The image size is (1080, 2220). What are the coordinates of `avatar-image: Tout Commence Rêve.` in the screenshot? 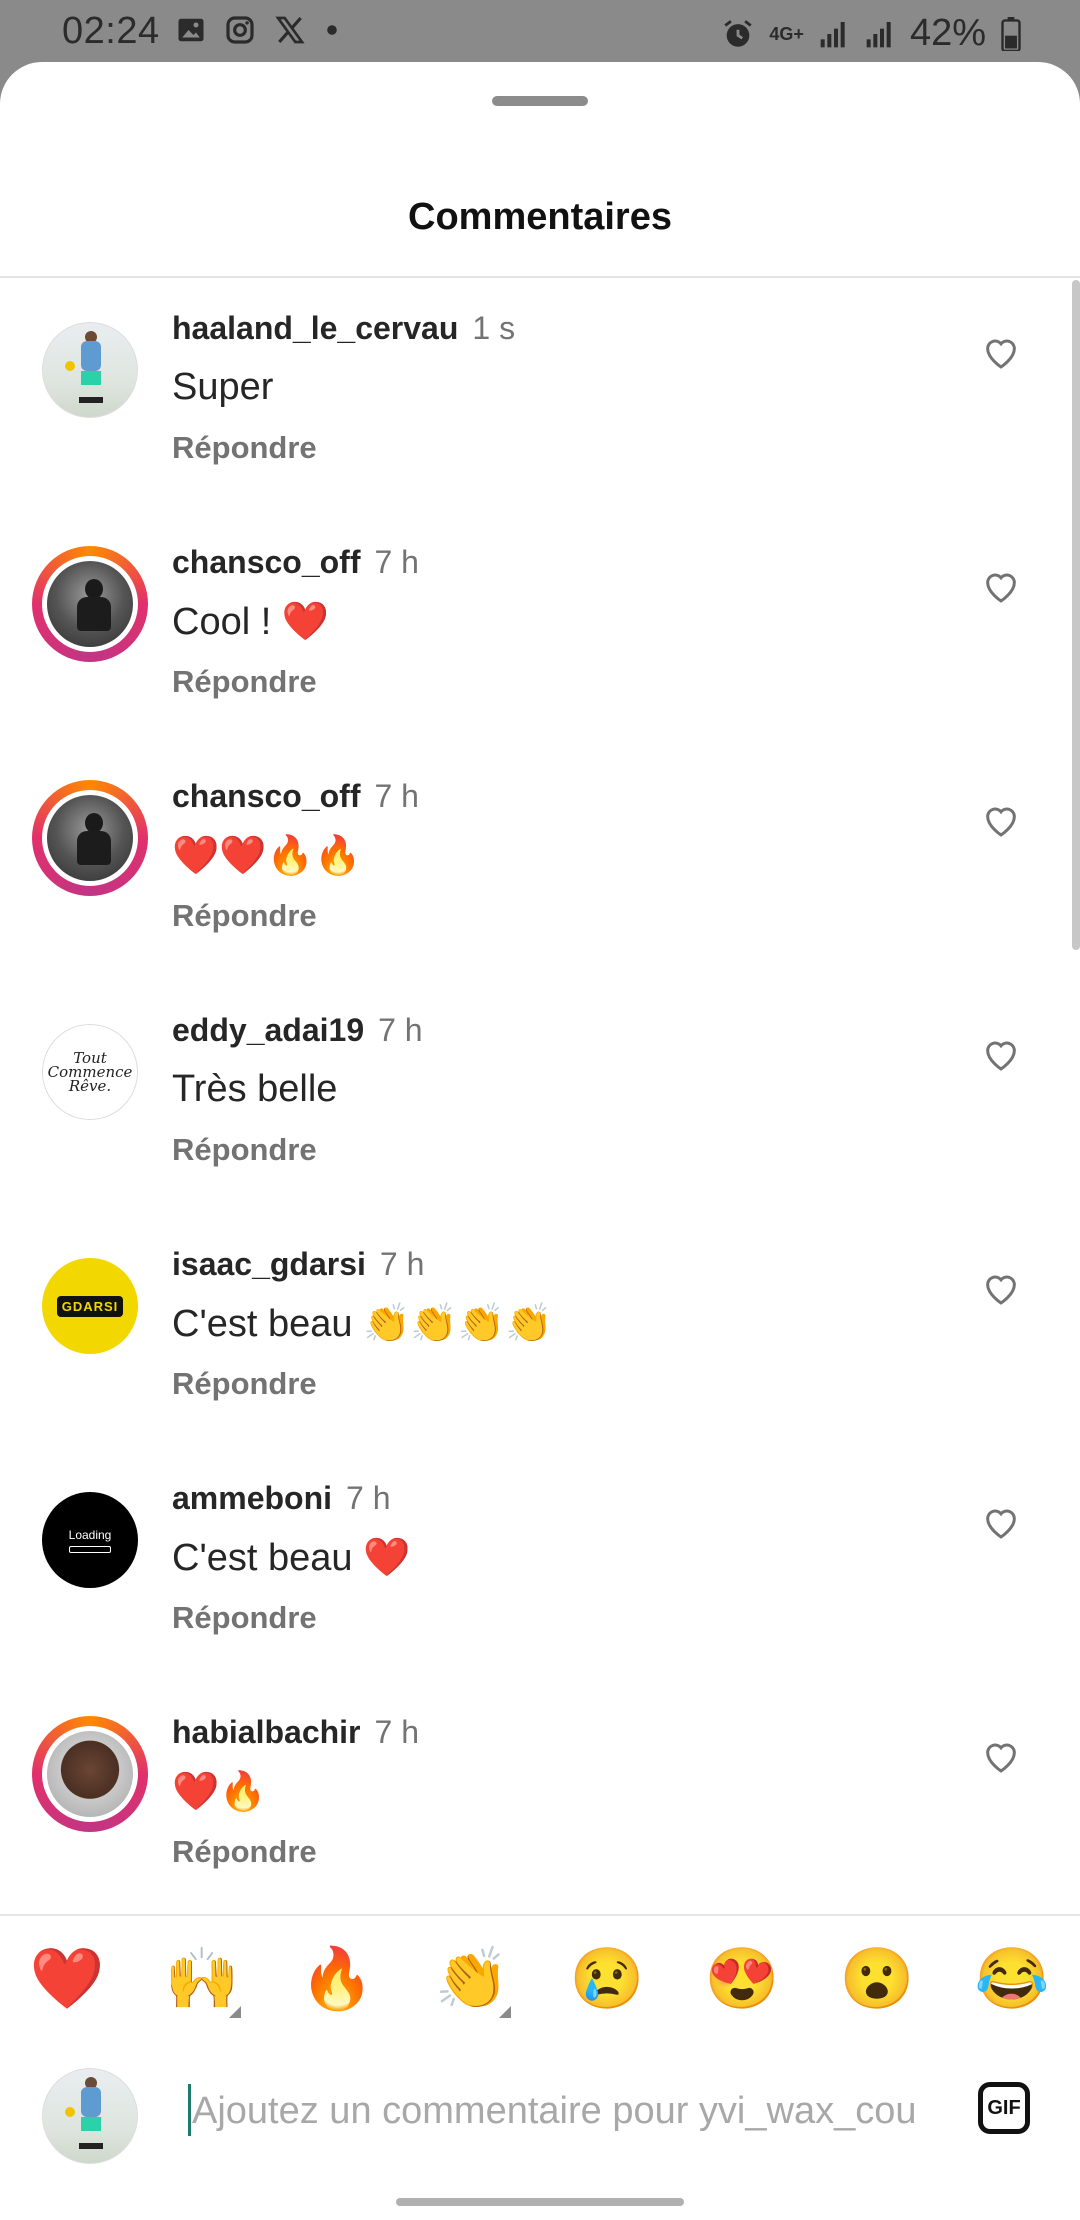 It's located at (90, 1072).